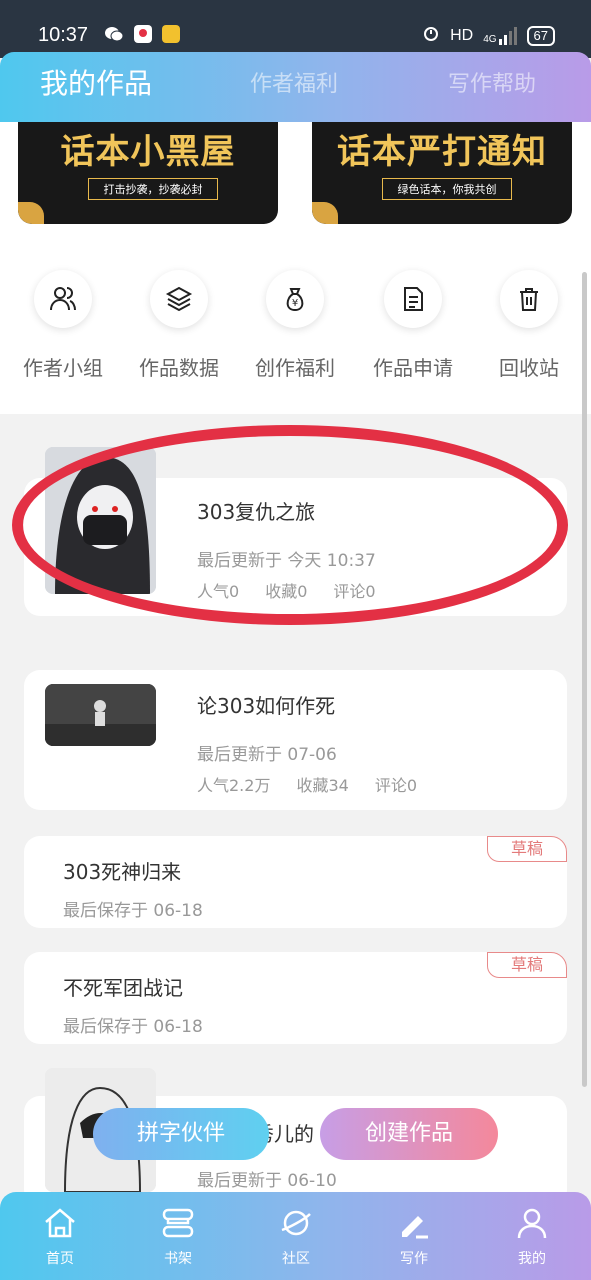 This screenshot has height=1280, width=591. What do you see at coordinates (96, 82) in the screenshot?
I see `tab-my-works: 我的作品` at bounding box center [96, 82].